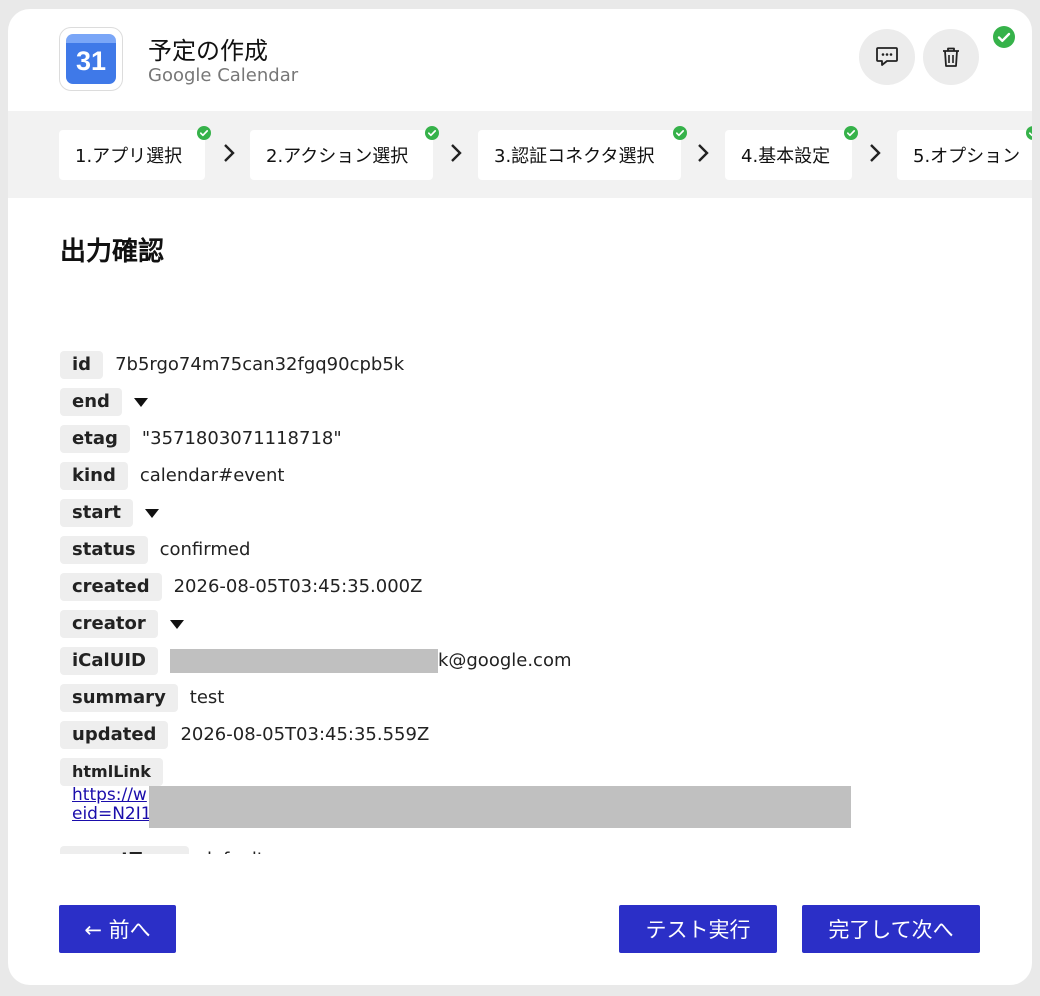 Image resolution: width=1040 pixels, height=996 pixels. What do you see at coordinates (96, 513) in the screenshot?
I see `output-key: start` at bounding box center [96, 513].